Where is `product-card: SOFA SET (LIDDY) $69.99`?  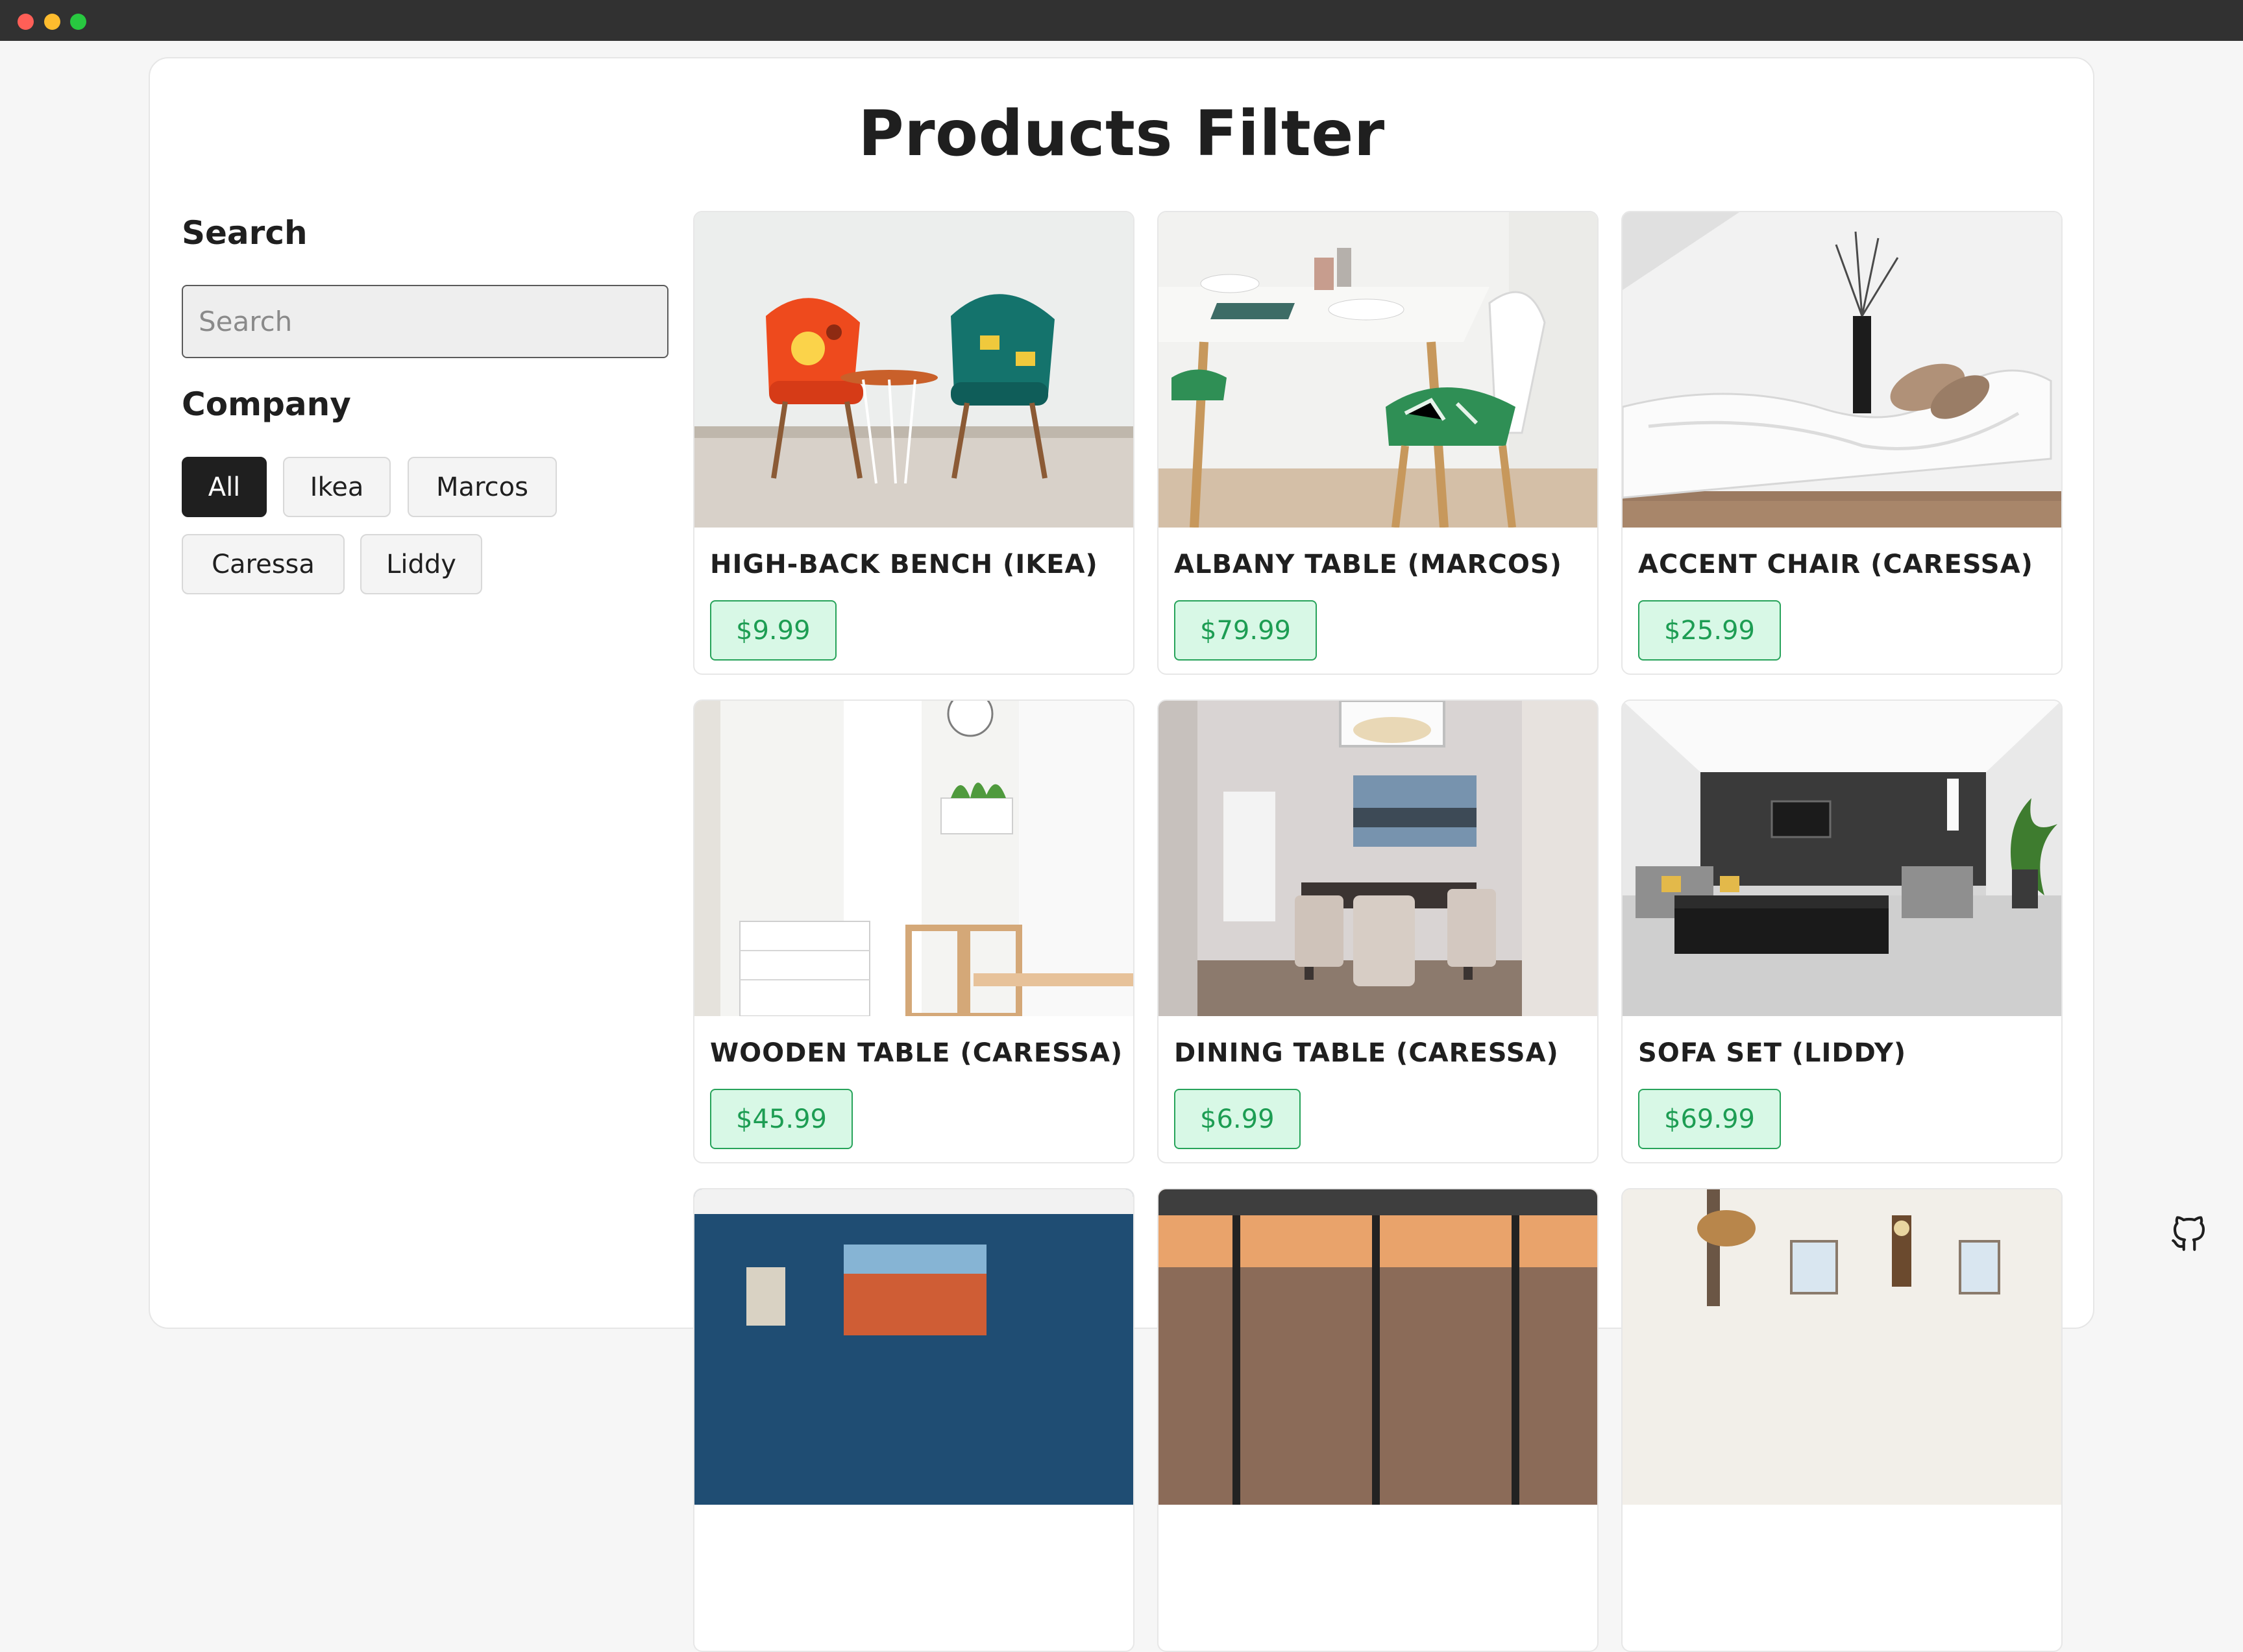 product-card: SOFA SET (LIDDY) $69.99 is located at coordinates (1842, 931).